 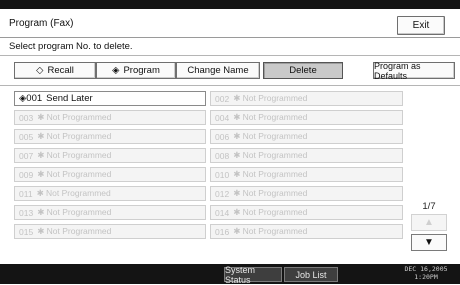 What do you see at coordinates (41, 23) in the screenshot?
I see `window-title: Program (Fax)` at bounding box center [41, 23].